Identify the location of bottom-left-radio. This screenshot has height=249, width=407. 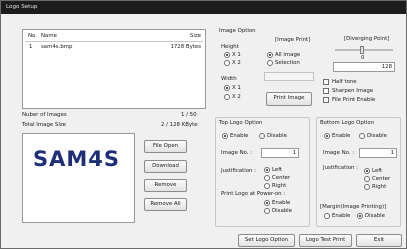
(367, 171).